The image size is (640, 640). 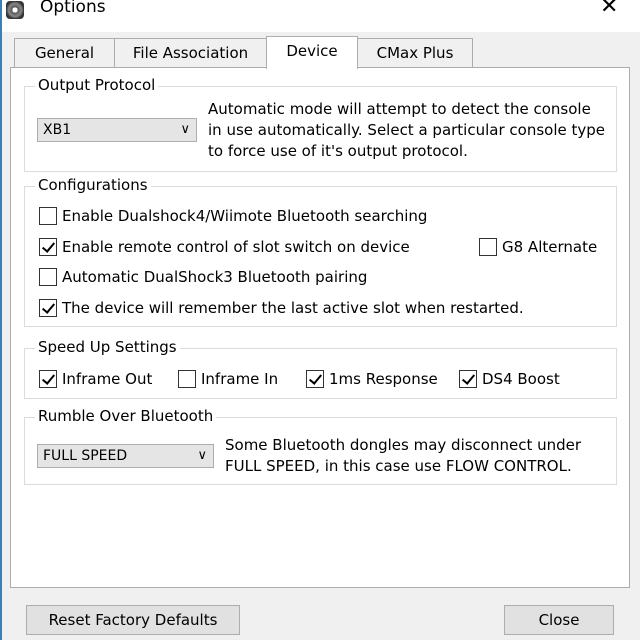 I want to click on rumble-select: FULL SPEED ∨, so click(x=125, y=456).